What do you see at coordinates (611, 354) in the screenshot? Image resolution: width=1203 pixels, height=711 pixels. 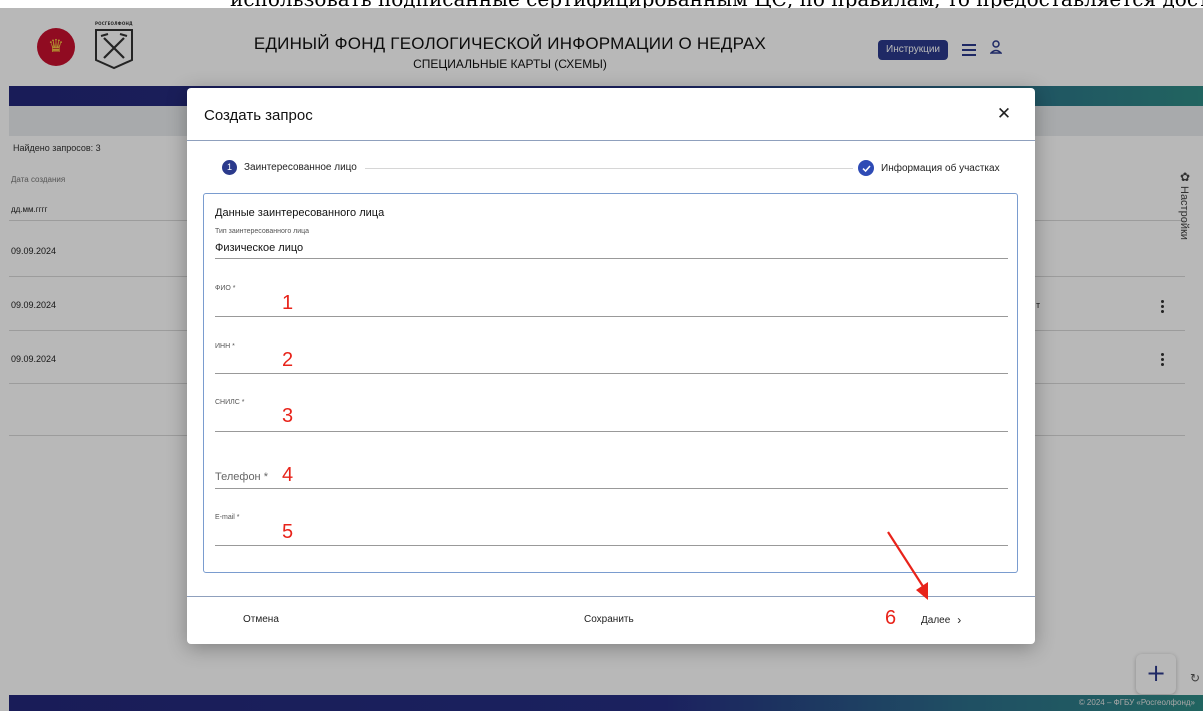 I see `inn-field: ИНН * 2` at bounding box center [611, 354].